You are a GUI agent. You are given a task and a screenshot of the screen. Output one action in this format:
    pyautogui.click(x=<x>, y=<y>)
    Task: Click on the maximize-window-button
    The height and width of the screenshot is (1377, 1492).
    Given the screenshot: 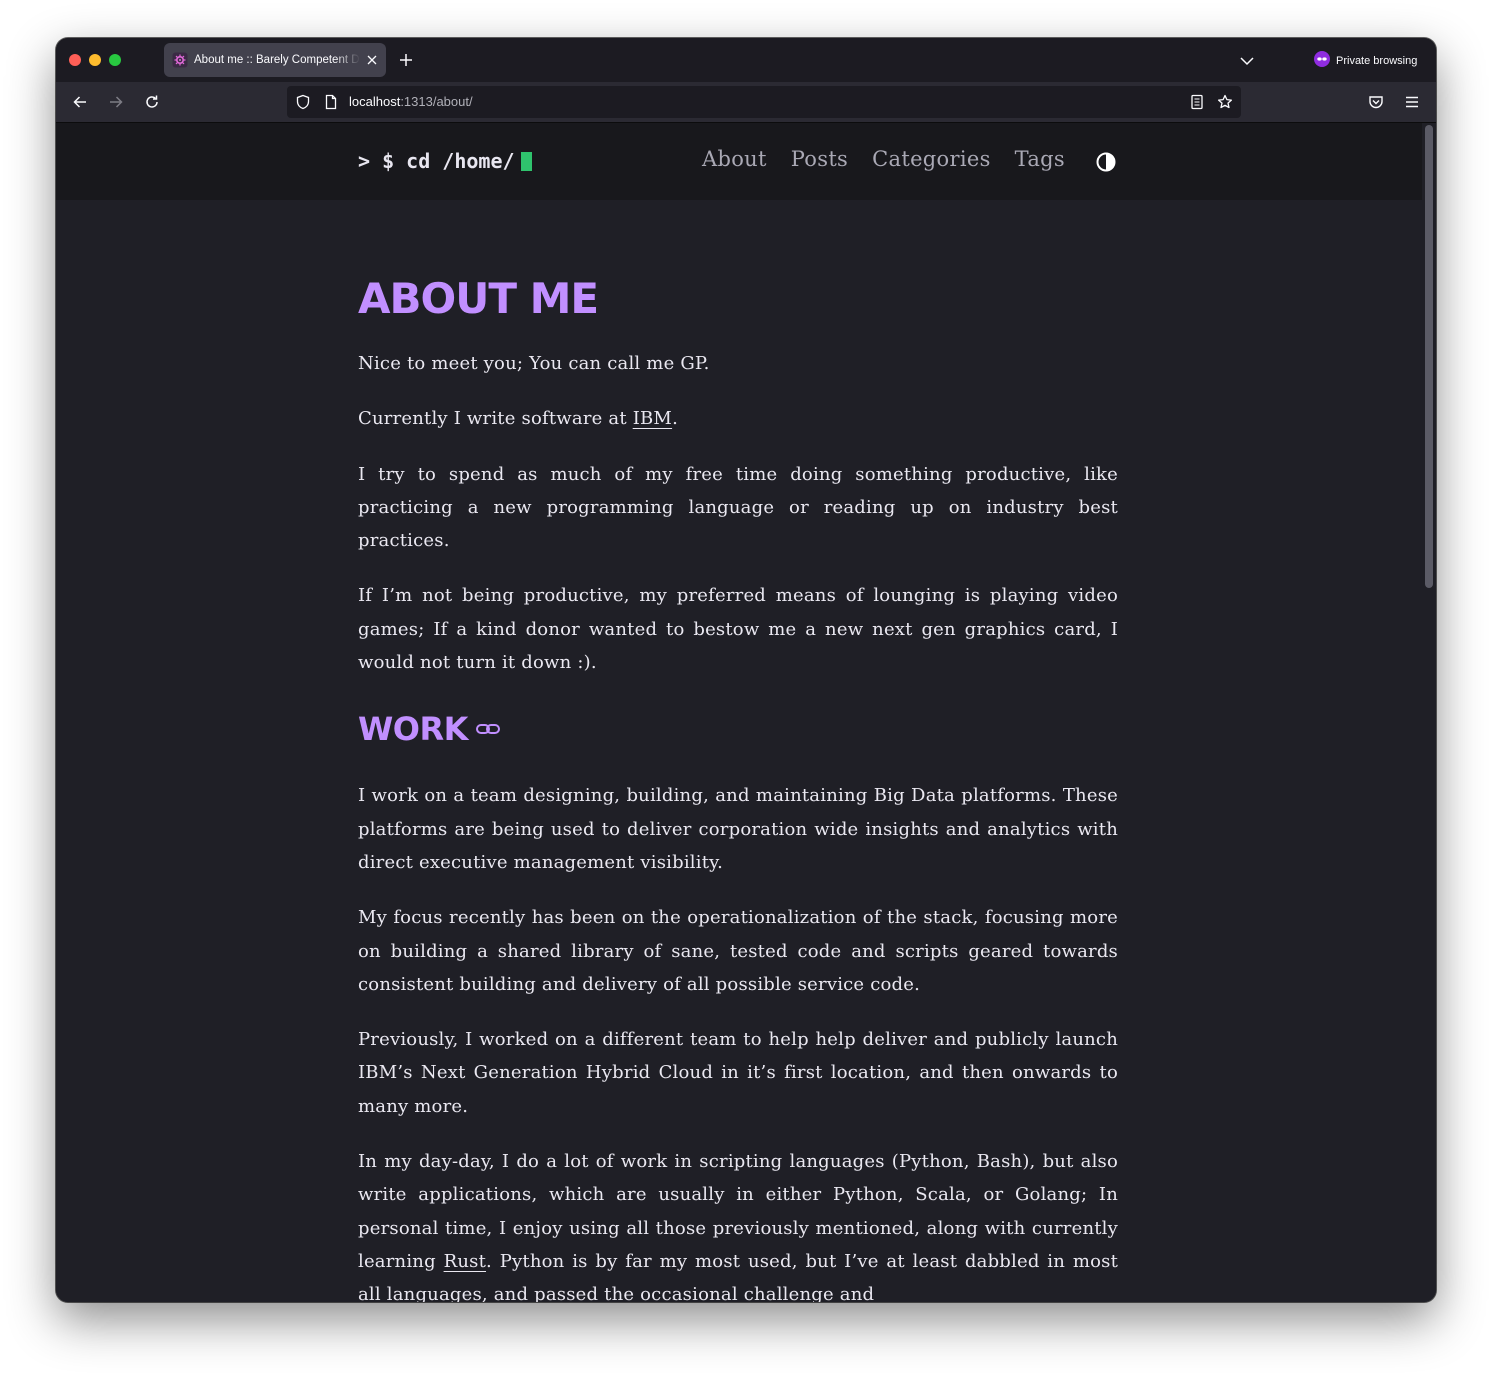 What is the action you would take?
    pyautogui.click(x=115, y=60)
    